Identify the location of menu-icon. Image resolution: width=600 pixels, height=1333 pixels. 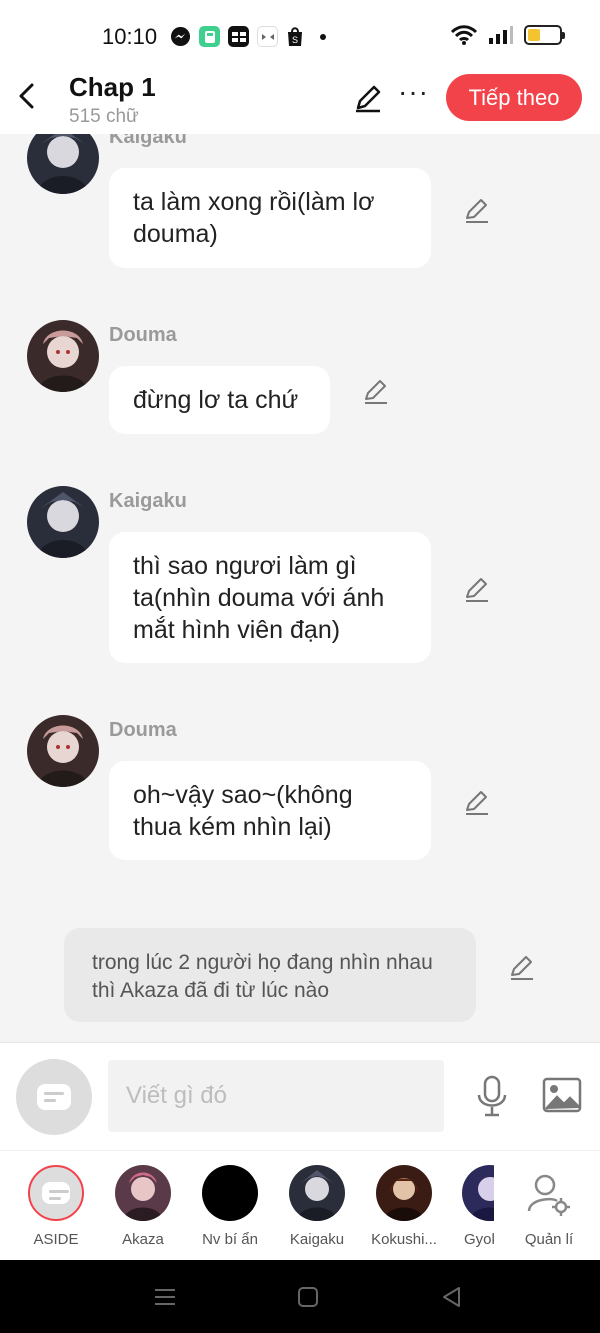
(165, 1297).